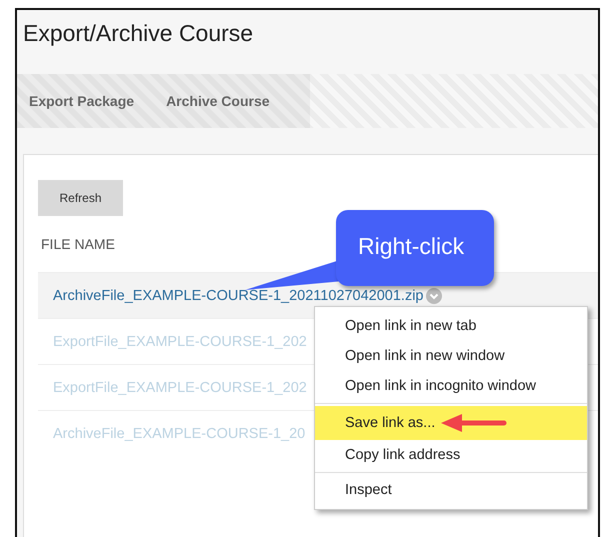 This screenshot has width=605, height=537. What do you see at coordinates (451, 455) in the screenshot?
I see `menu-item: Copy link address` at bounding box center [451, 455].